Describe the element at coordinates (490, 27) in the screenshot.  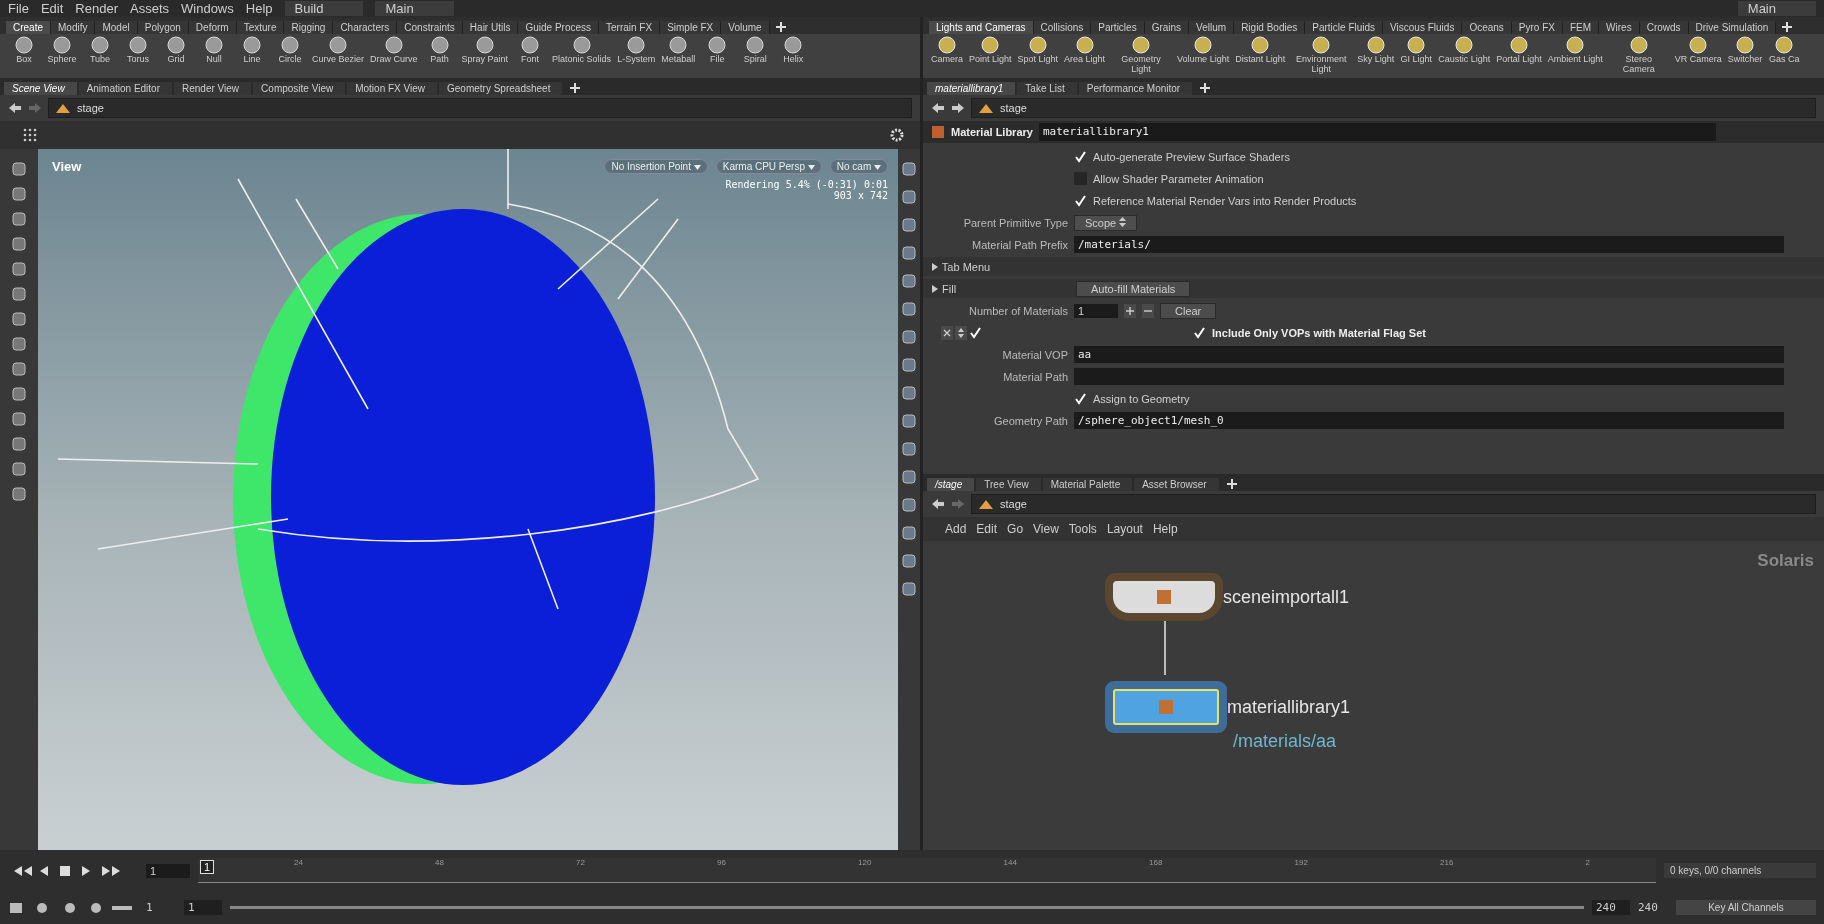
I see `shelf-tab: Hair Utils` at that location.